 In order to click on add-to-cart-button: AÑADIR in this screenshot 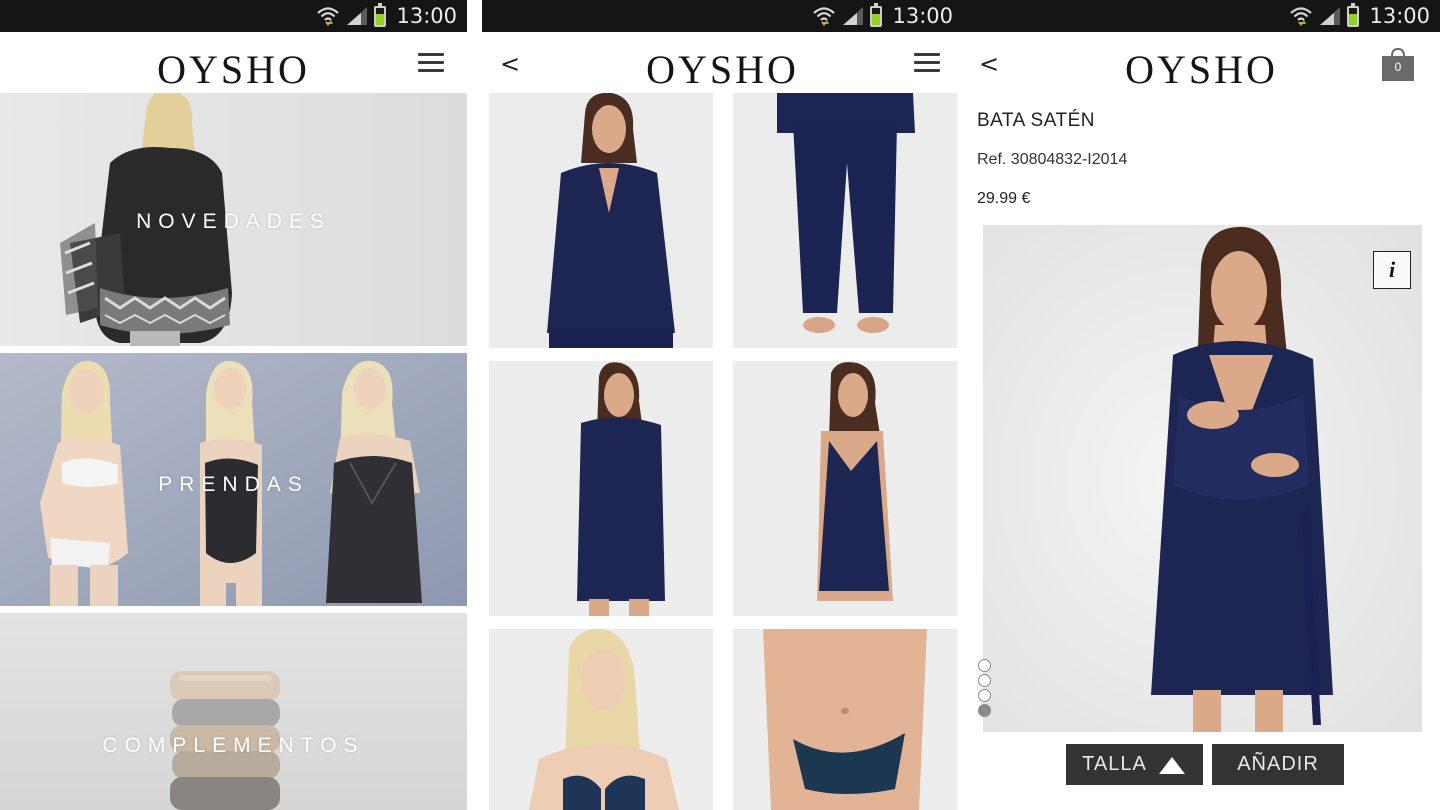, I will do `click(1278, 764)`.